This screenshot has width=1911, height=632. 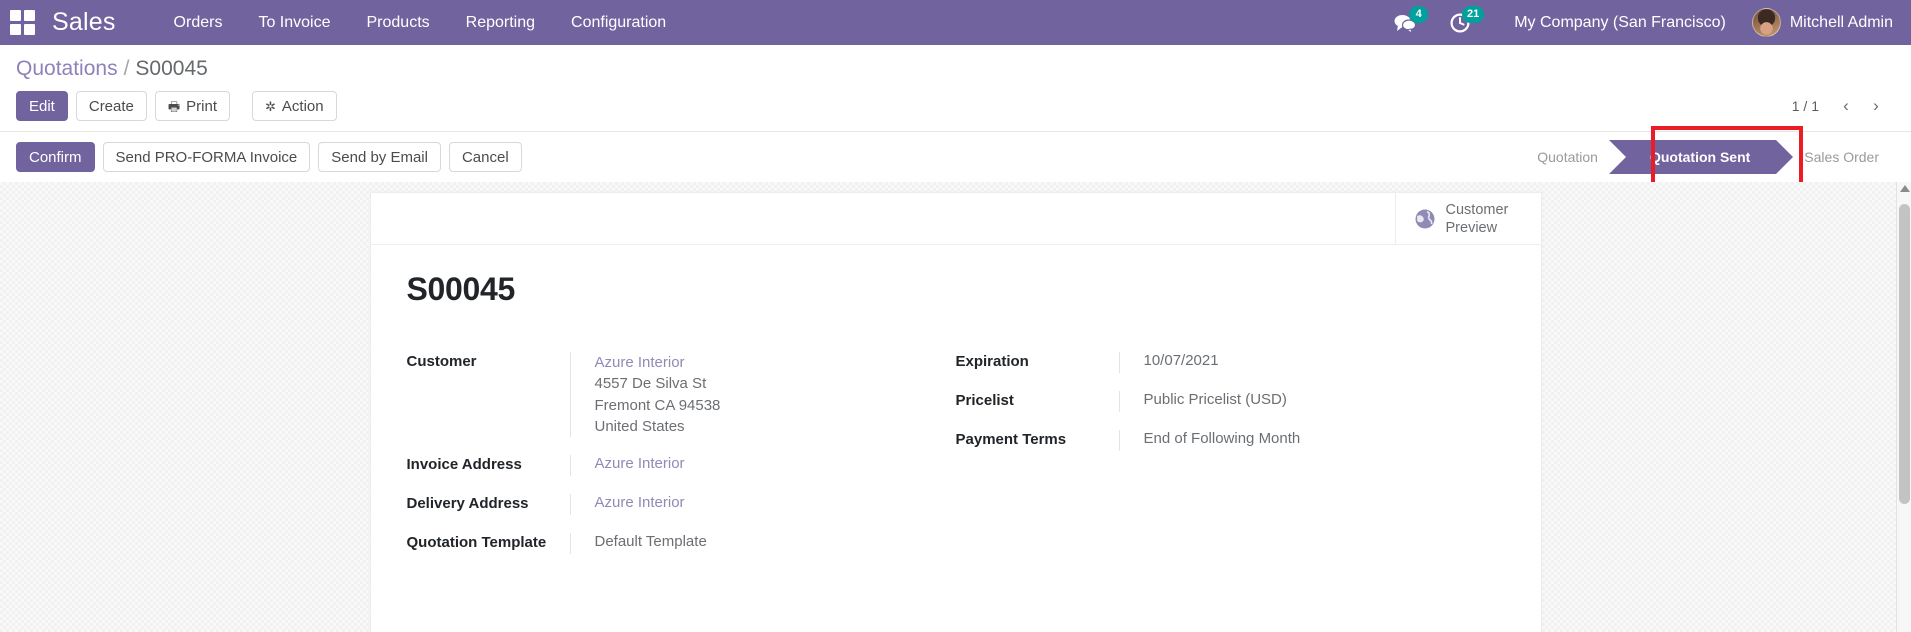 What do you see at coordinates (67, 69) in the screenshot?
I see `breadcrumb-quotations: Quotations` at bounding box center [67, 69].